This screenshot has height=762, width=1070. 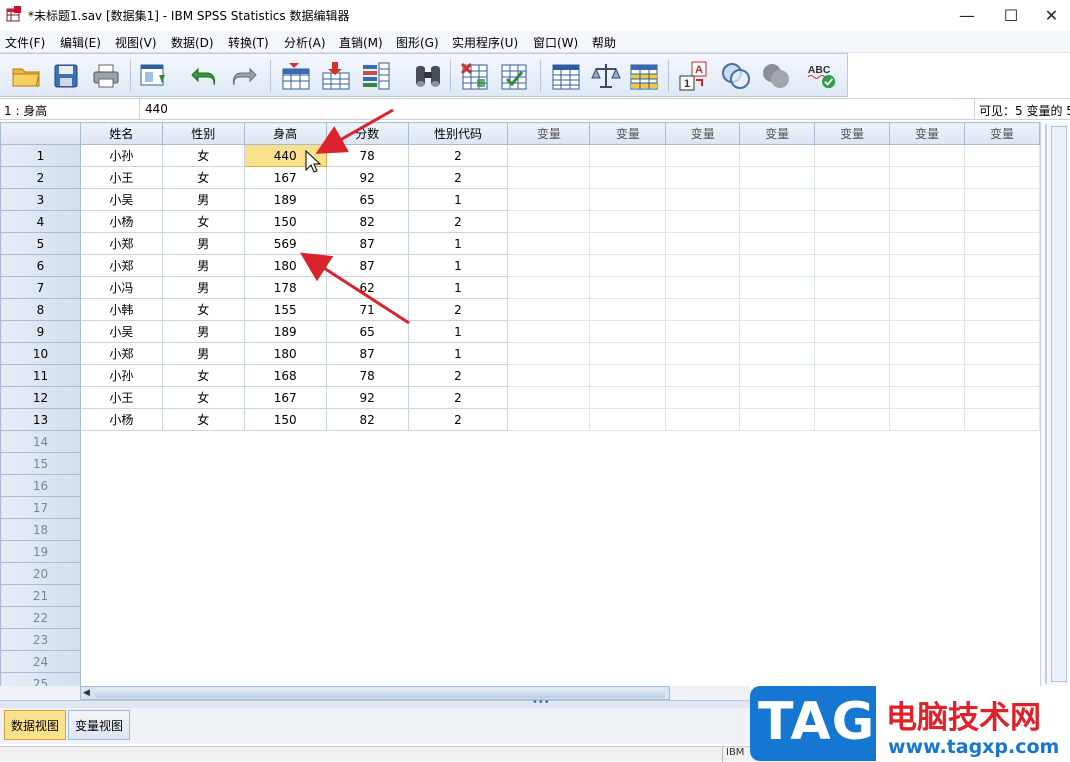 I want to click on row-header: 10, so click(x=40, y=353).